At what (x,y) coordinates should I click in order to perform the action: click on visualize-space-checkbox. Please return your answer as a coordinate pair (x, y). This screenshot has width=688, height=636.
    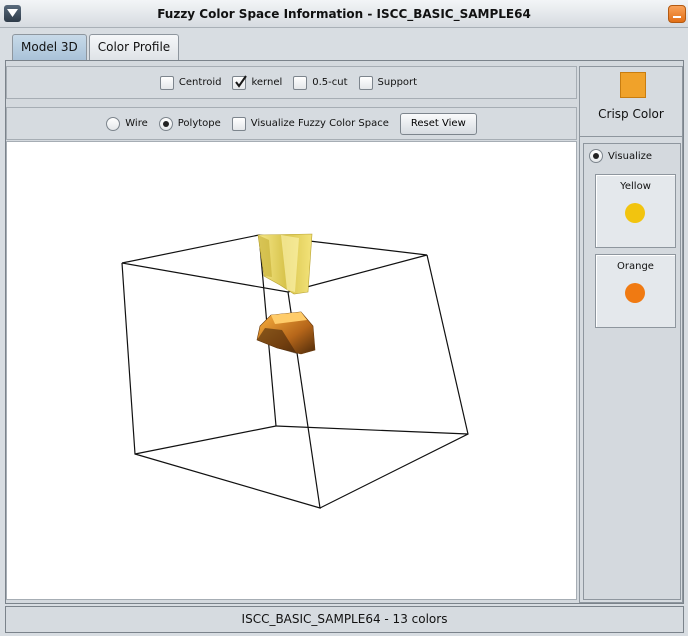
    Looking at the image, I should click on (238, 123).